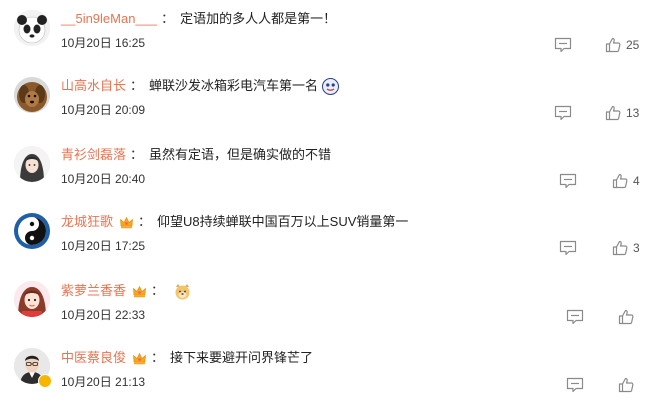 Image resolution: width=660 pixels, height=403 pixels. I want to click on like-button: 3, so click(626, 248).